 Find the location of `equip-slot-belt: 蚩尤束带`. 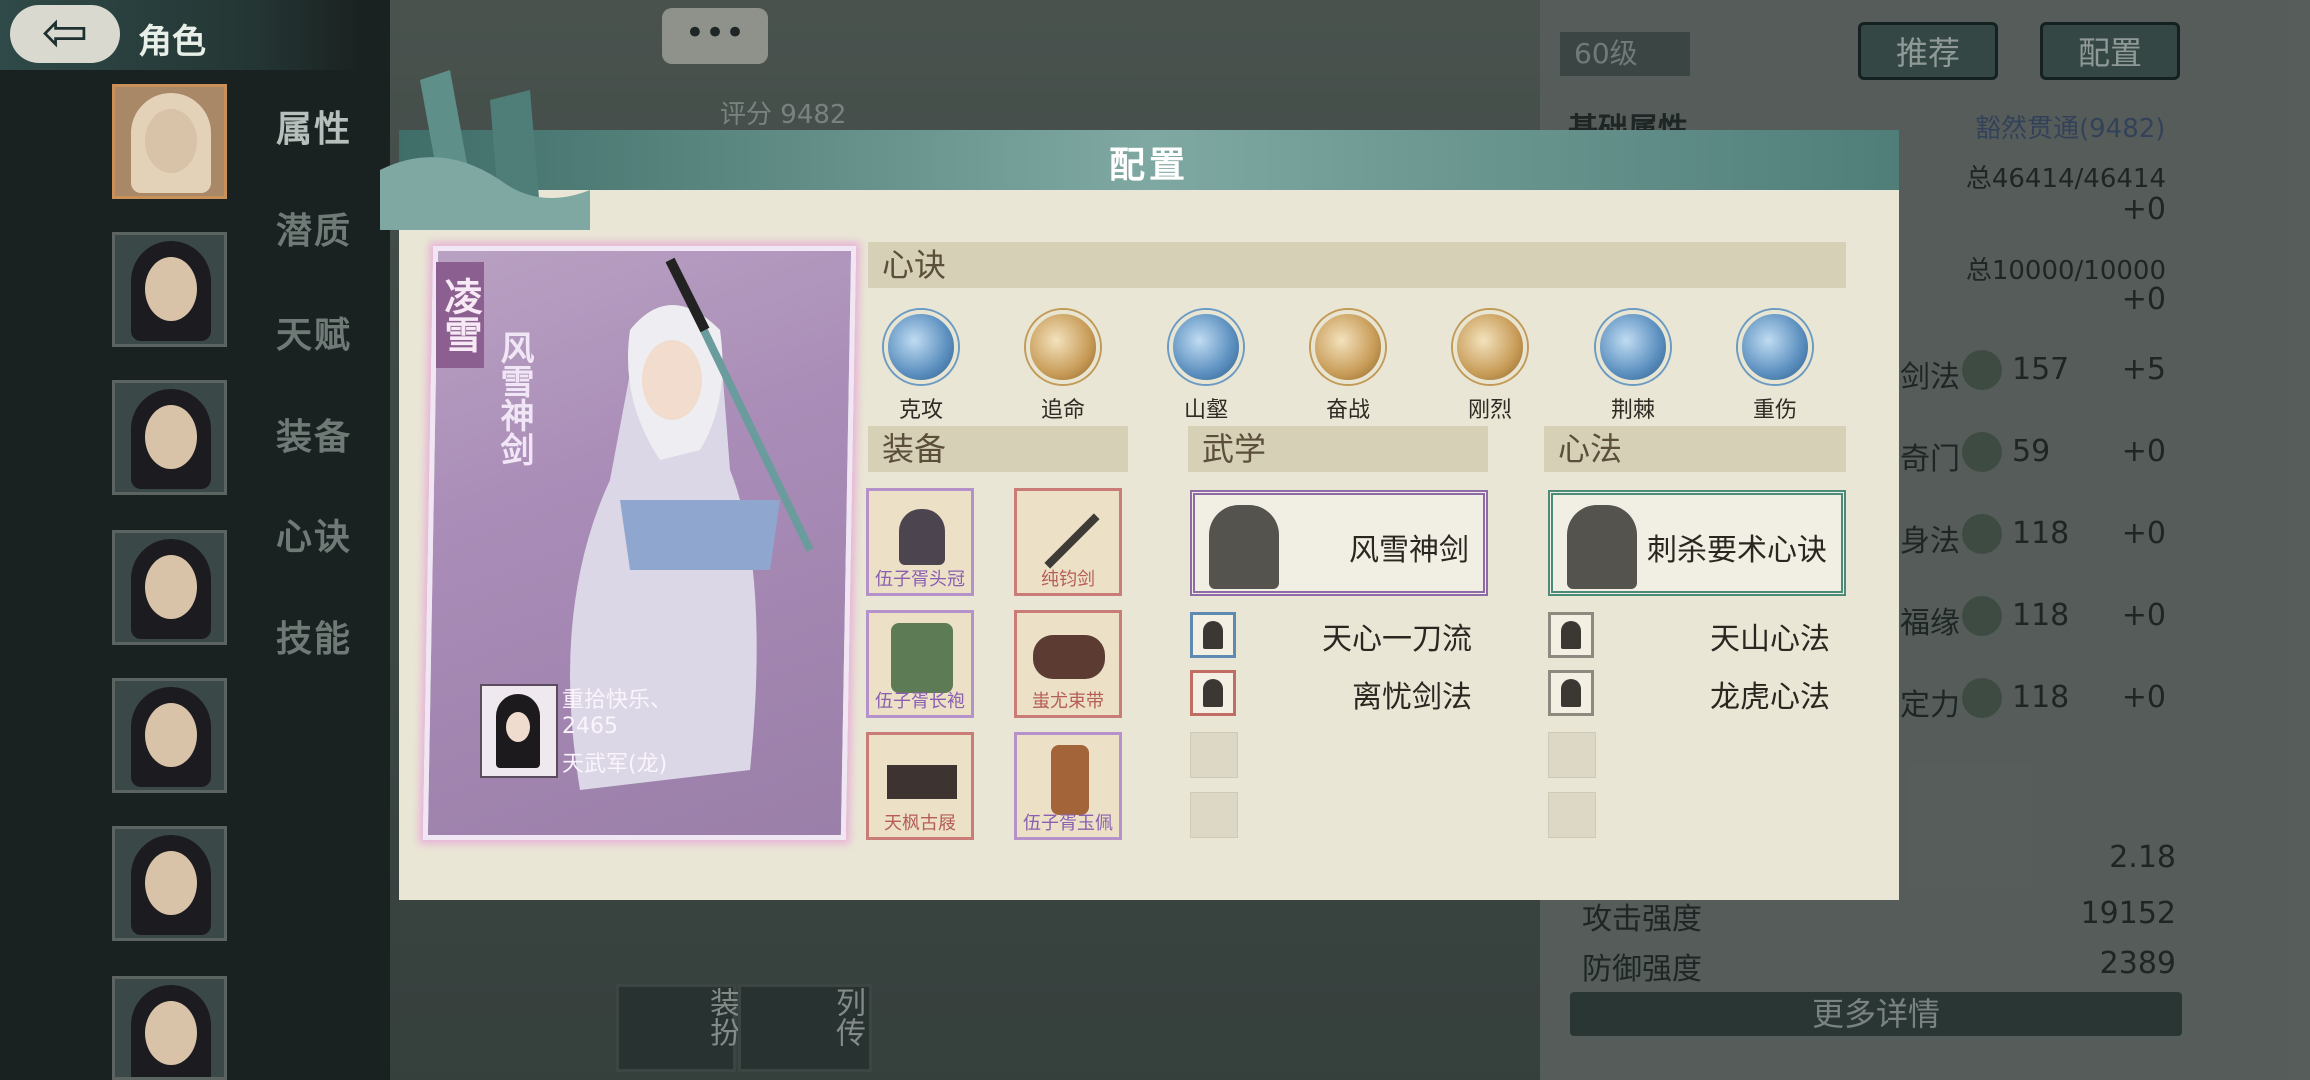

equip-slot-belt: 蚩尤束带 is located at coordinates (1068, 664).